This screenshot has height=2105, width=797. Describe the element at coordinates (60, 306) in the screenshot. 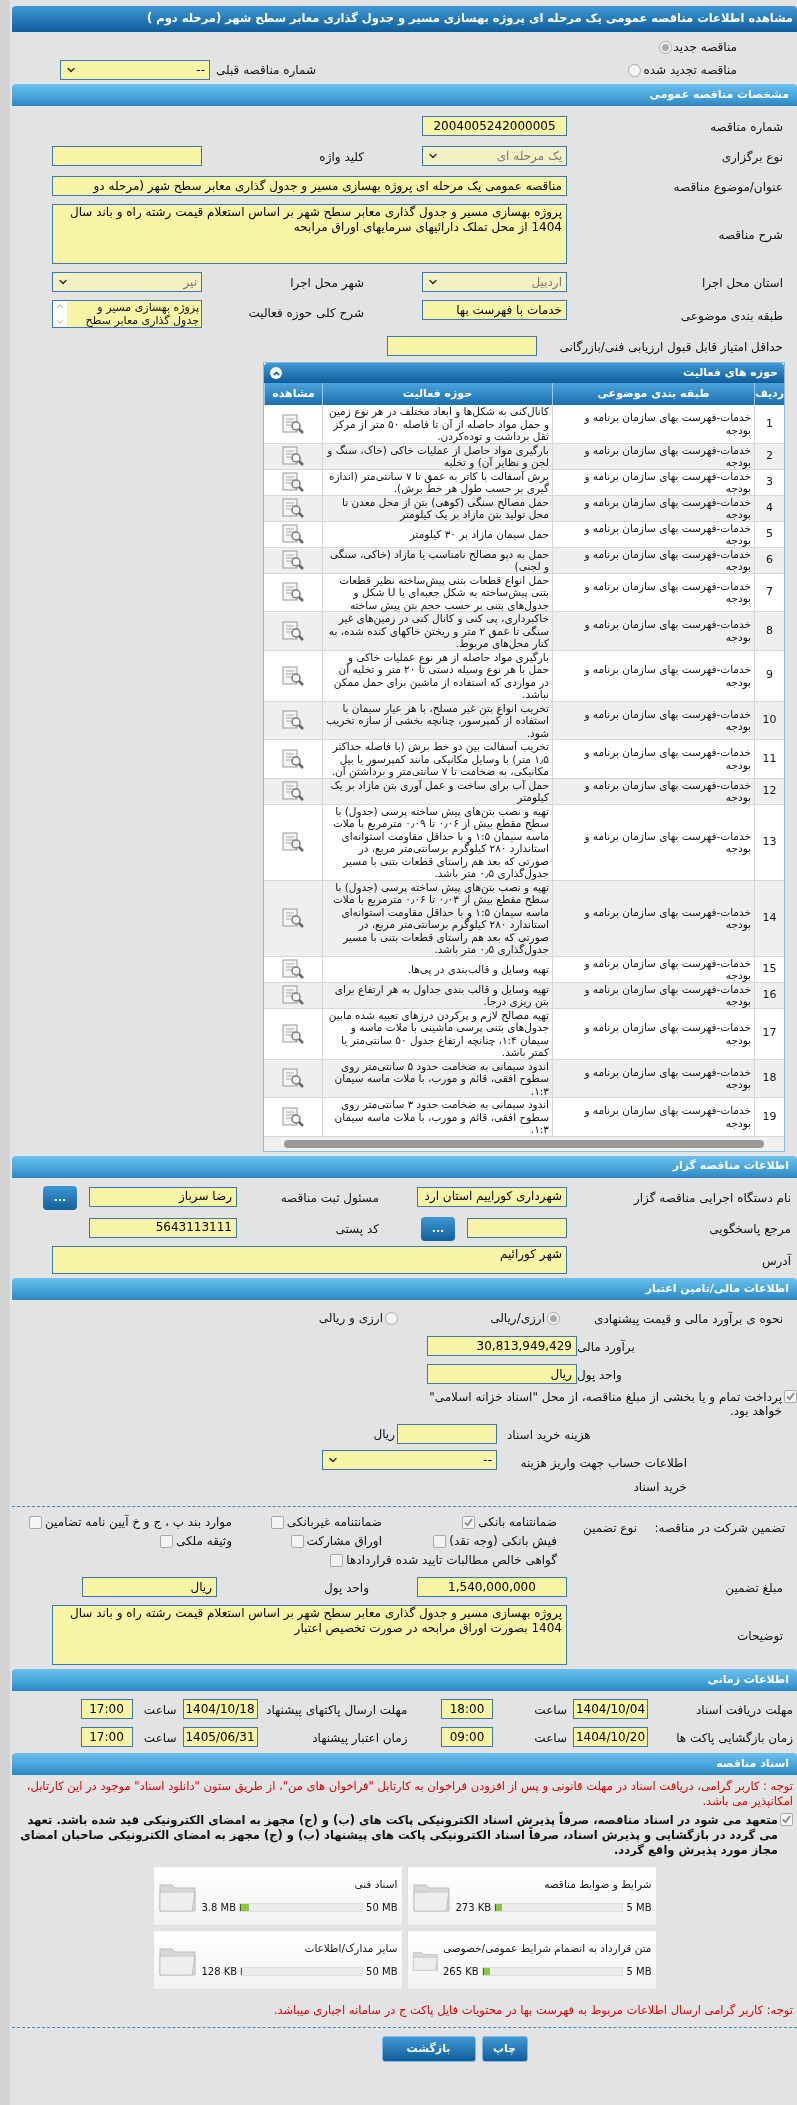

I see `scroll-up-icon` at that location.